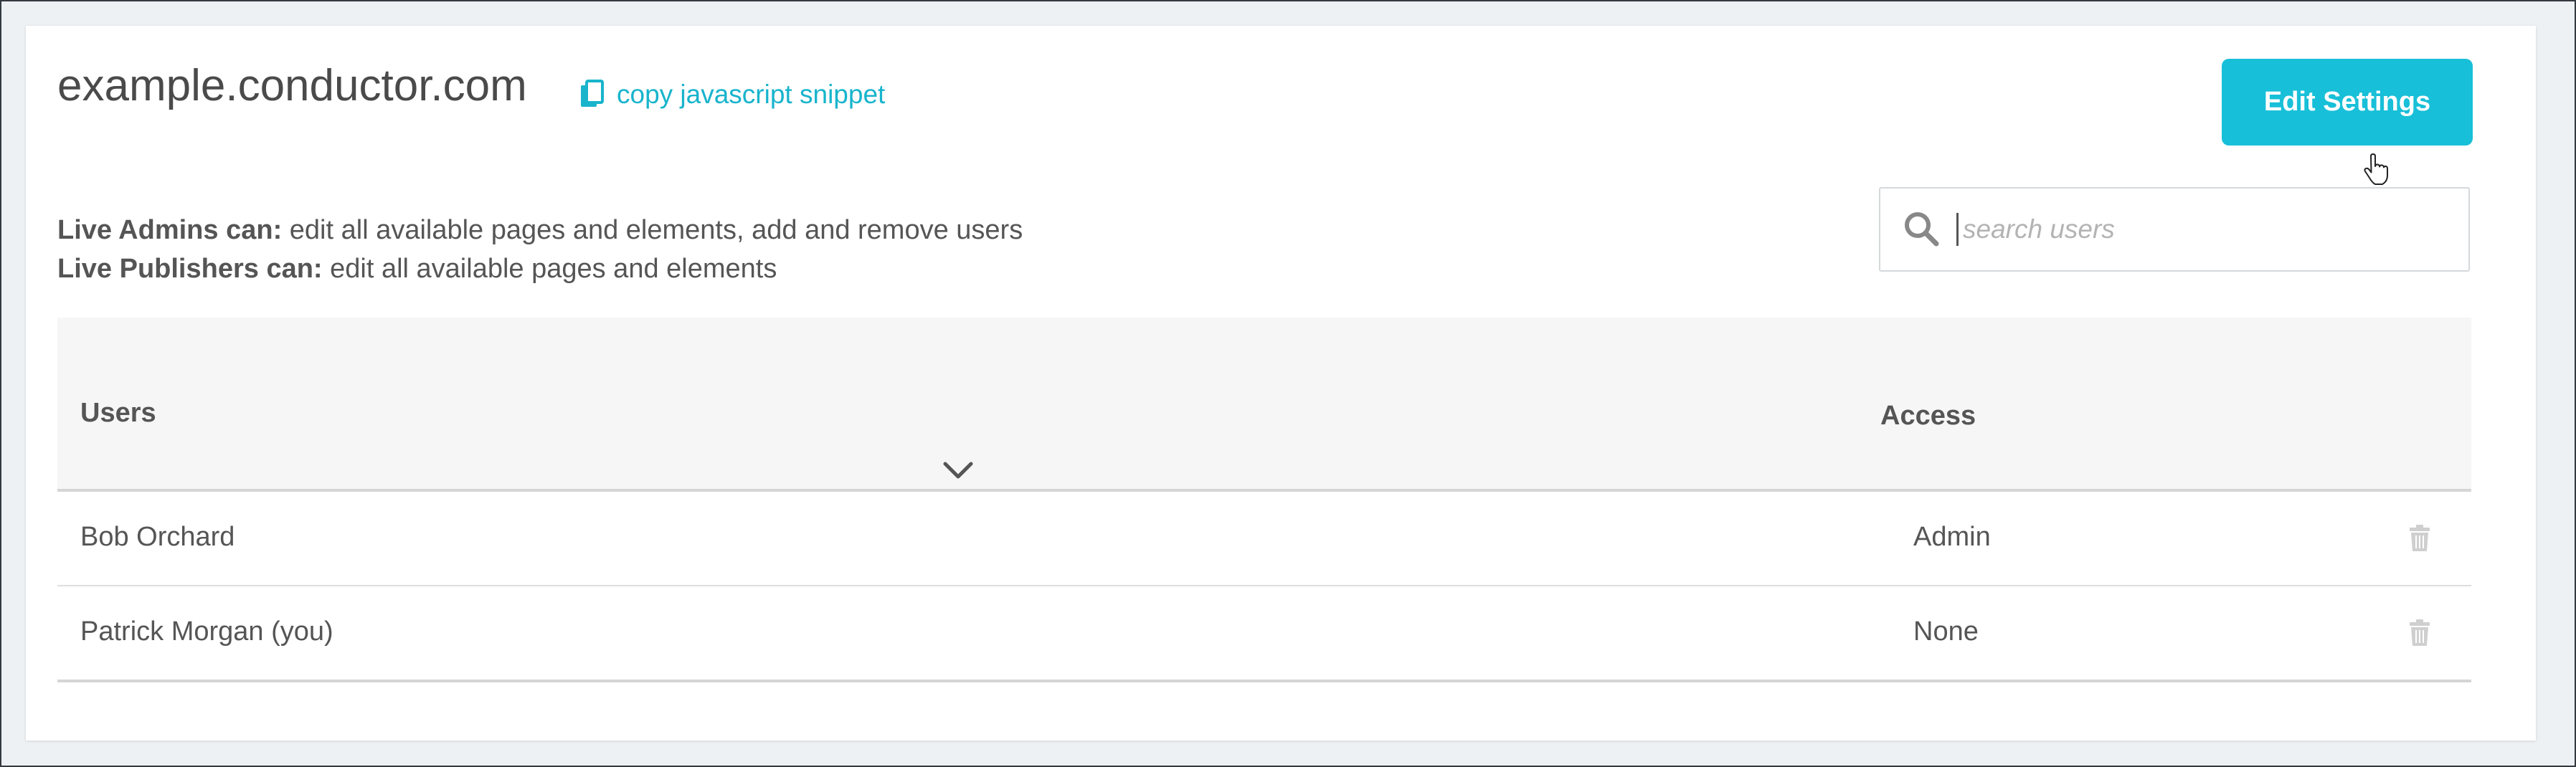 The height and width of the screenshot is (767, 2576). I want to click on chevron-down-icon, so click(958, 471).